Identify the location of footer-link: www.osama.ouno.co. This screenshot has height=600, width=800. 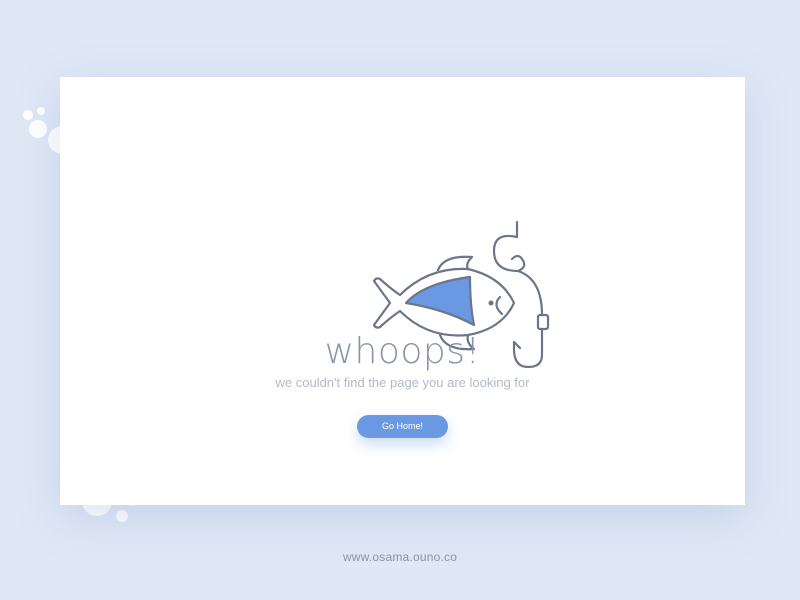
(400, 557).